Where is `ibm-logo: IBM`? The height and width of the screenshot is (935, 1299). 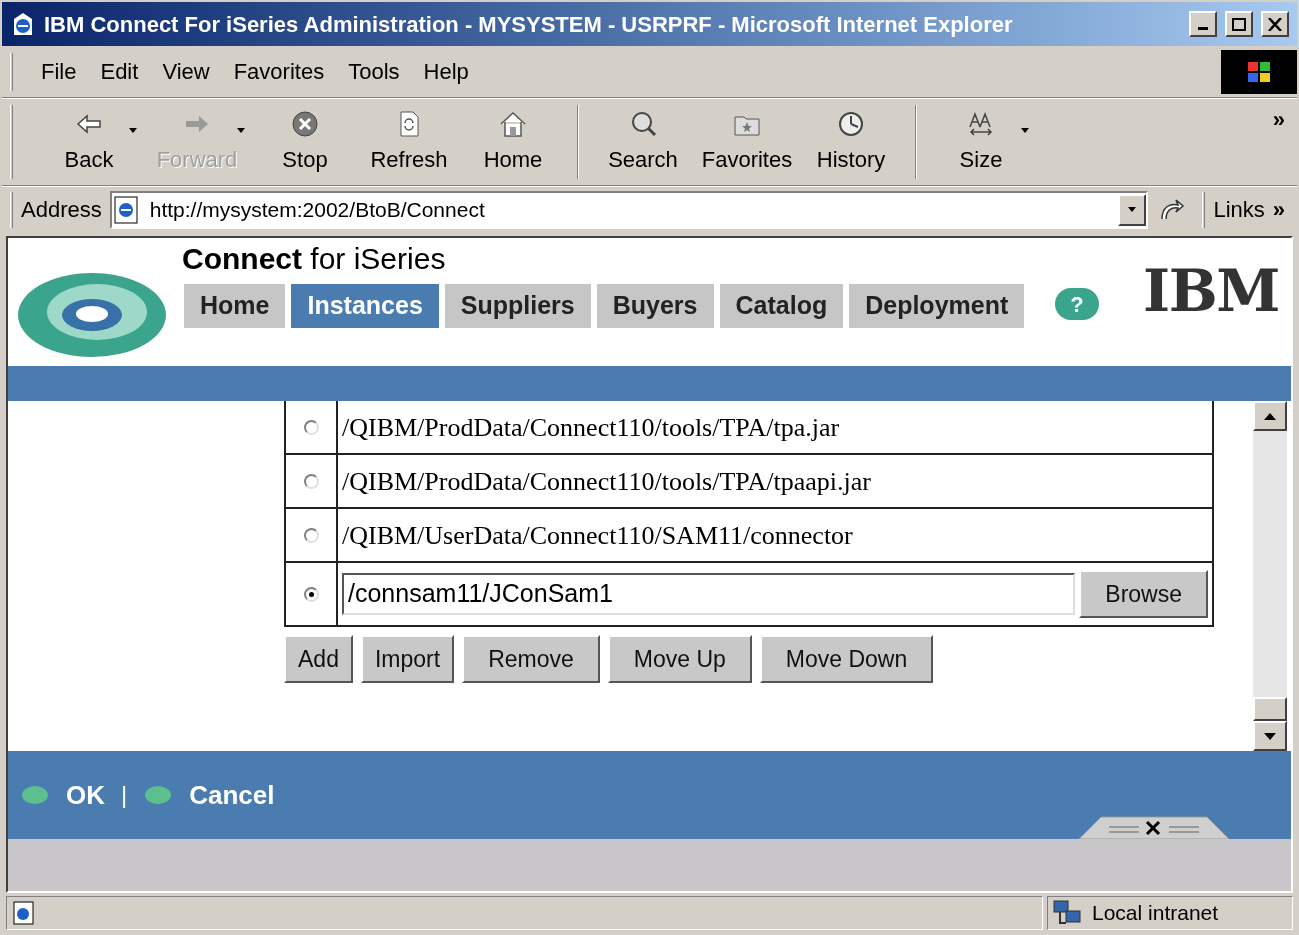
ibm-logo: IBM is located at coordinates (1211, 291).